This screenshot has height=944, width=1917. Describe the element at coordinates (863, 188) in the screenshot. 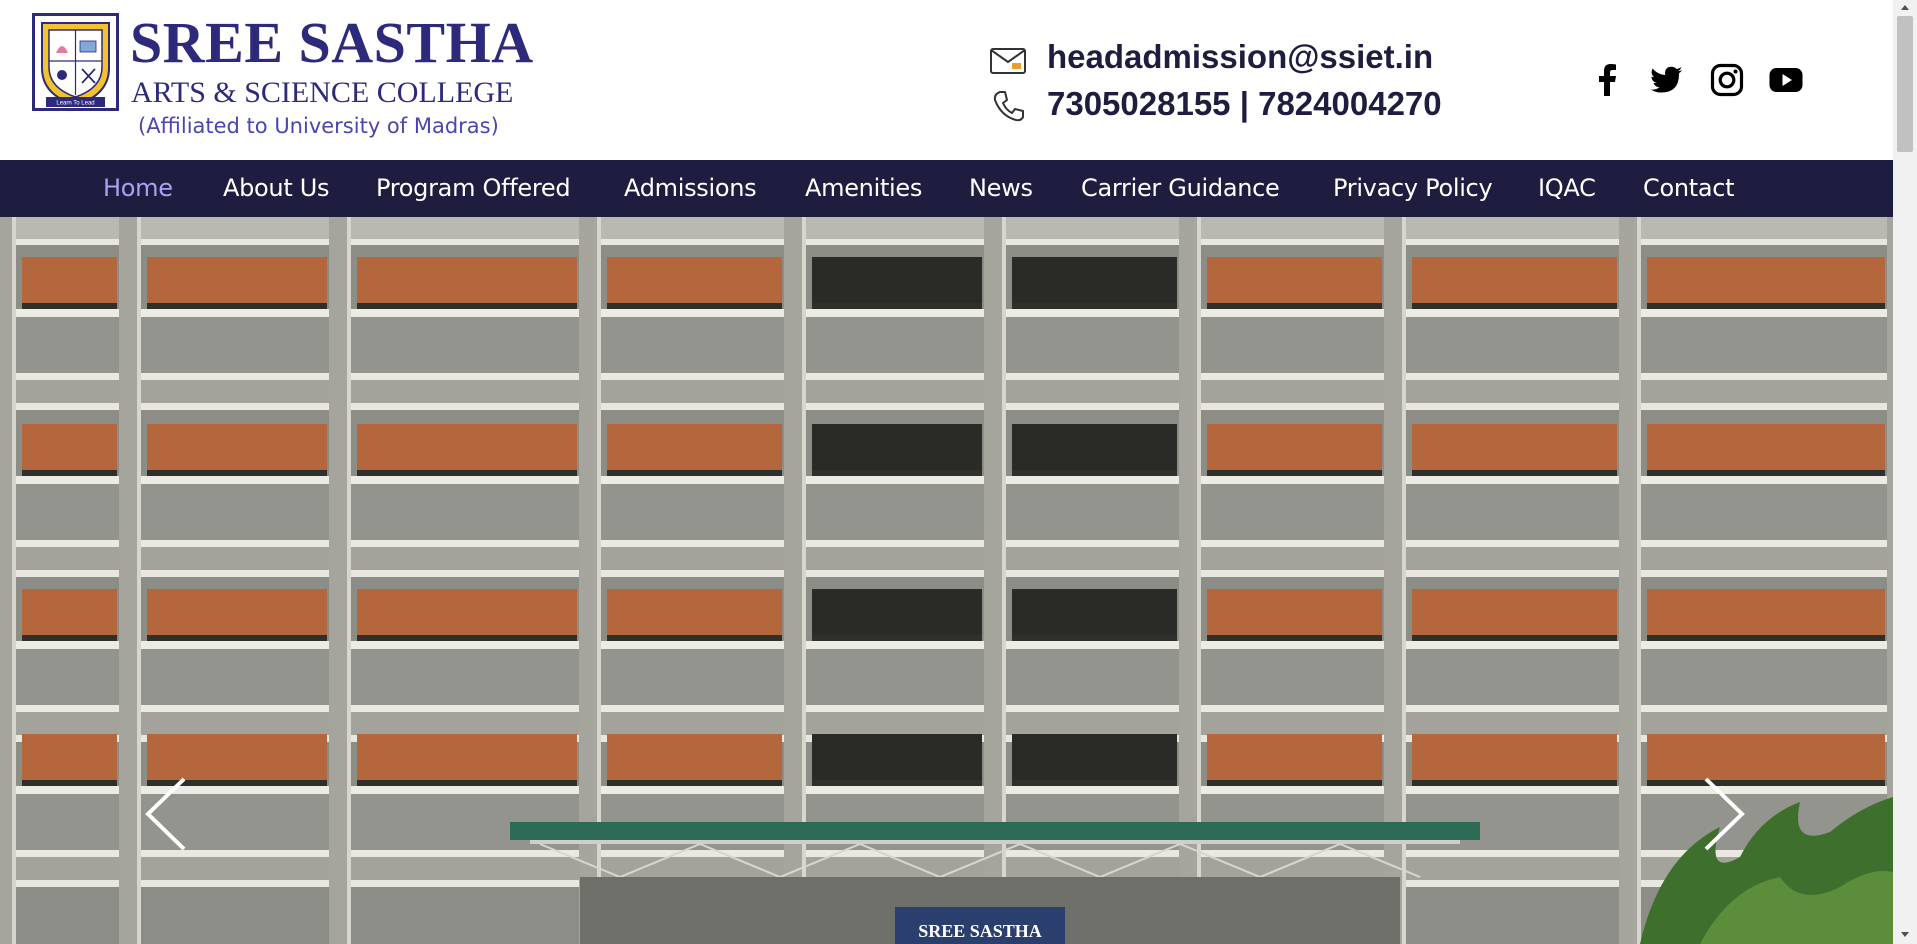

I see `nav-amenities: Amenities` at that location.